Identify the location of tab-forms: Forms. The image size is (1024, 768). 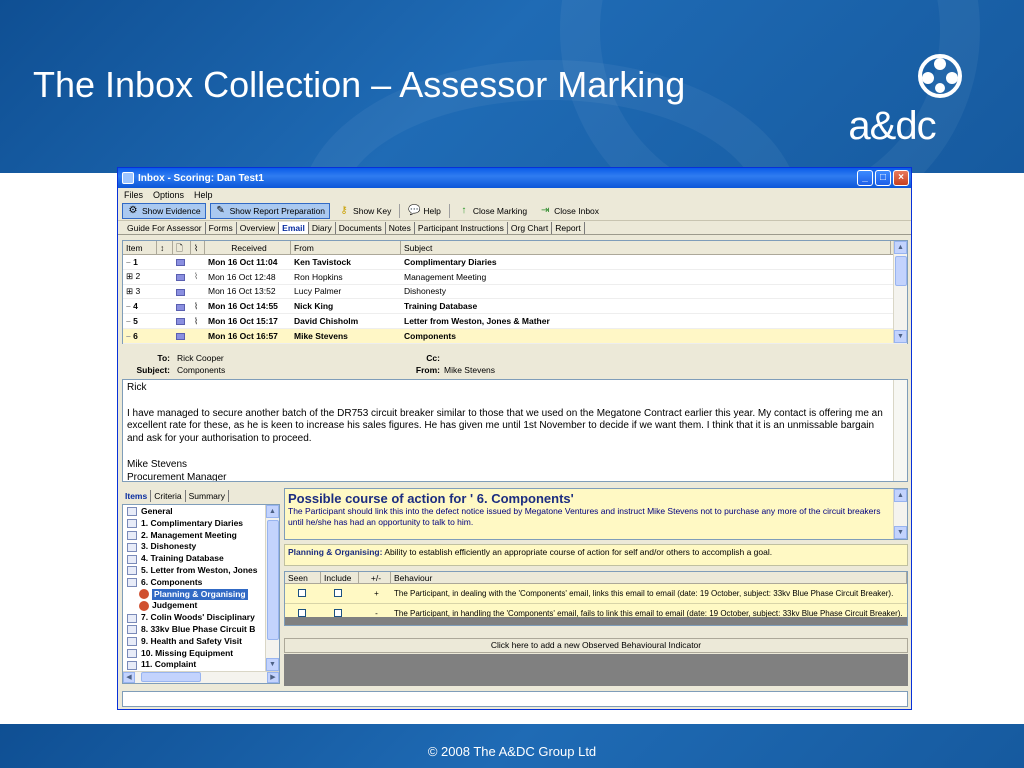
(221, 228).